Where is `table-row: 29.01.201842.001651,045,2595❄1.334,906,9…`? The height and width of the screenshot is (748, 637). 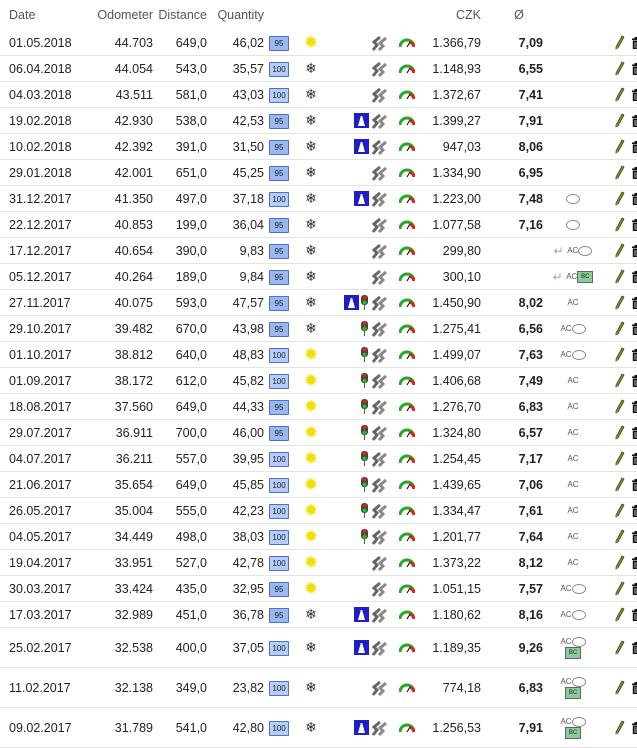
table-row: 29.01.201842.001651,045,2595❄1.334,906,9… is located at coordinates (318, 173).